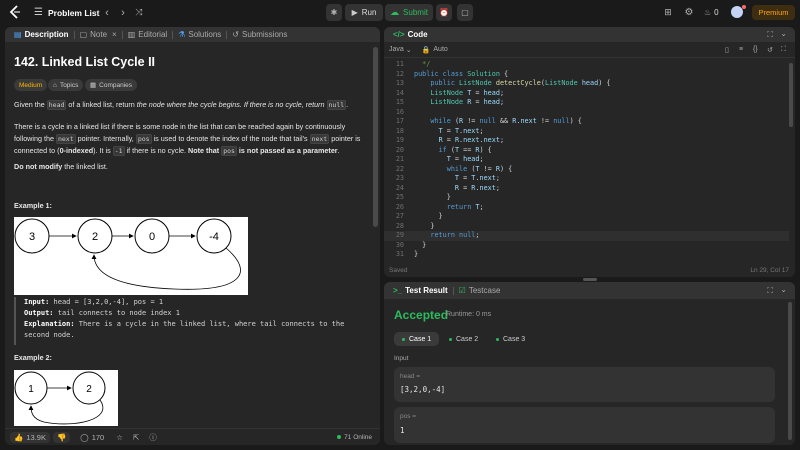 Image resolution: width=800 pixels, height=450 pixels. I want to click on debug-button: ✱, so click(334, 12).